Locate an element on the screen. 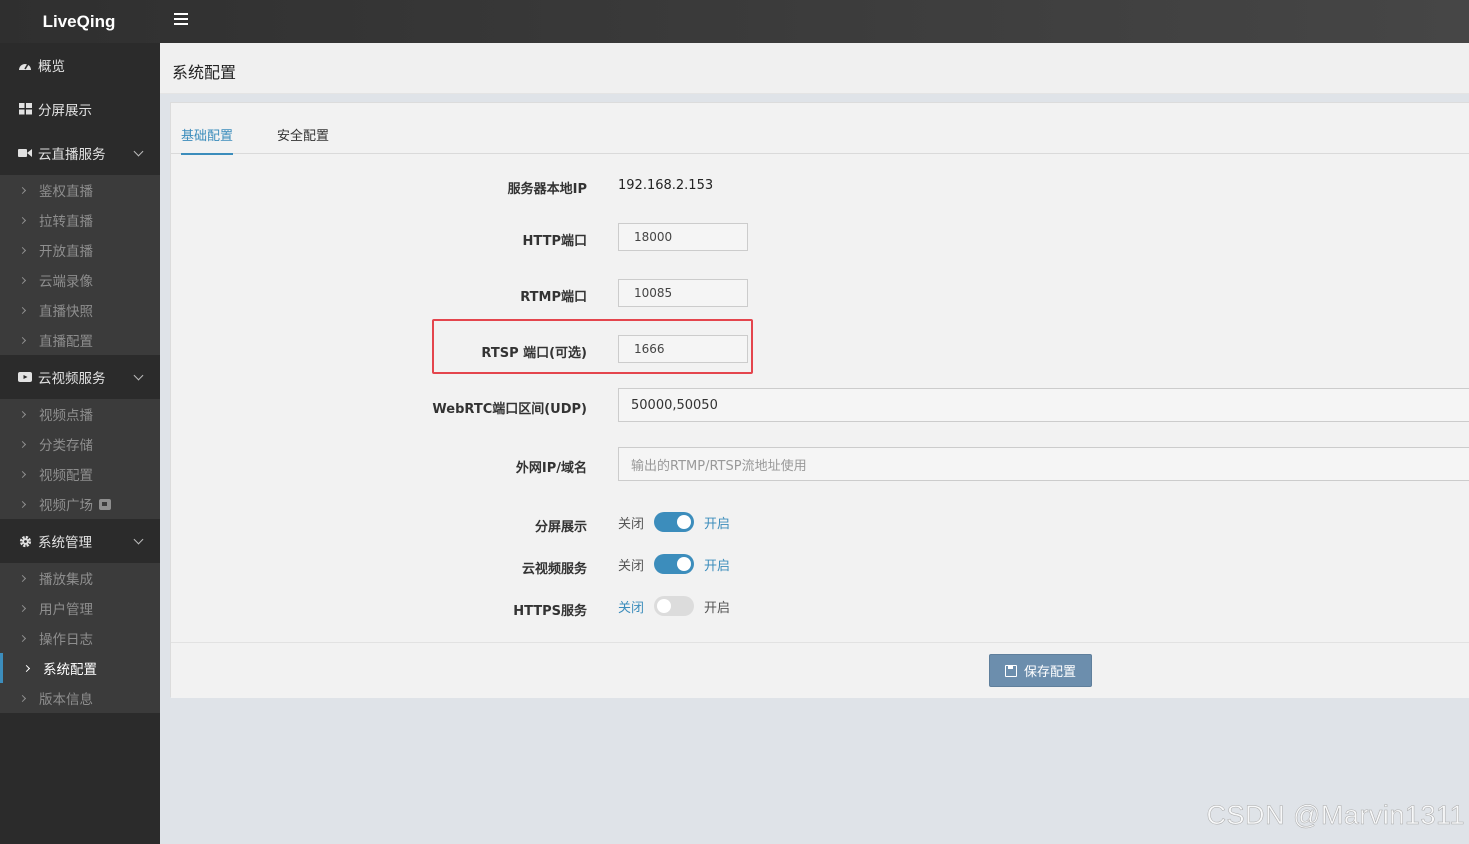 The width and height of the screenshot is (1469, 844). https-on-label: 开启 is located at coordinates (717, 606).